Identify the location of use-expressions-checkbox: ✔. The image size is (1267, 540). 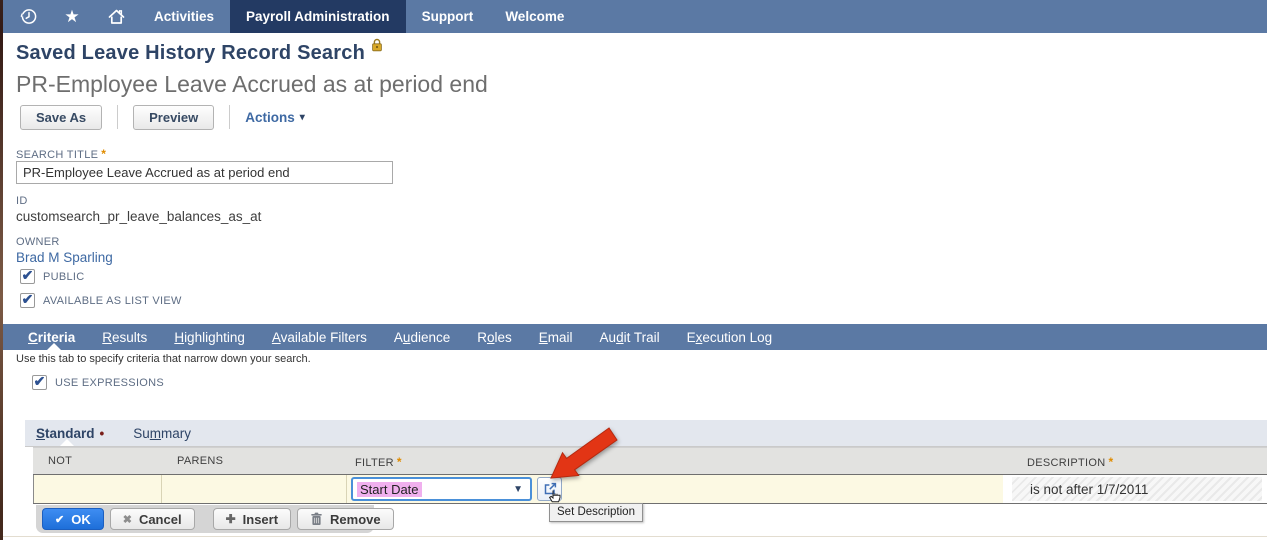
(39, 381).